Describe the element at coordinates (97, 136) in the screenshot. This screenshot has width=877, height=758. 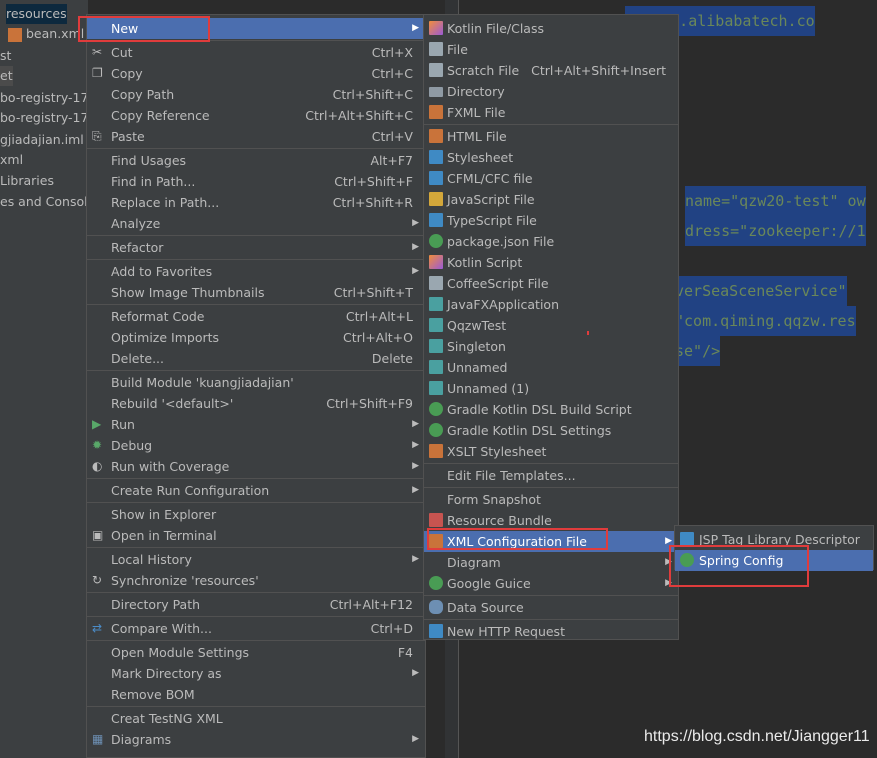
I see `paste-icon: ⎘` at that location.